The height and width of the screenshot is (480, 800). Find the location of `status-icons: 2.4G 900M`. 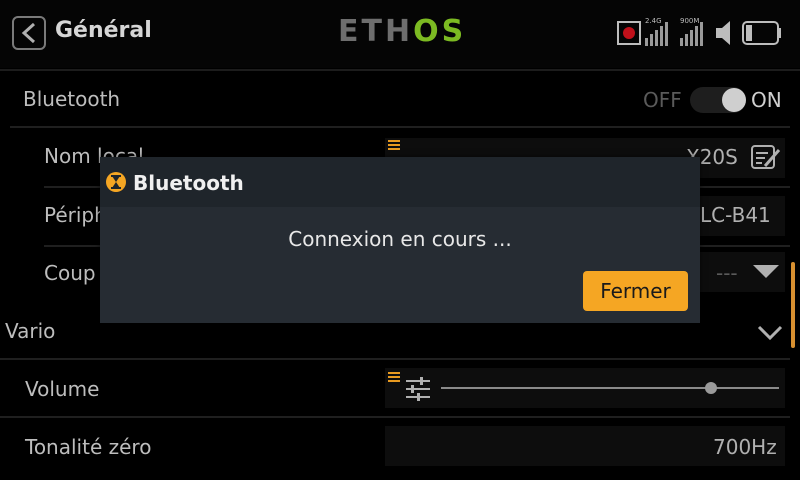

status-icons: 2.4G 900M is located at coordinates (701, 32).